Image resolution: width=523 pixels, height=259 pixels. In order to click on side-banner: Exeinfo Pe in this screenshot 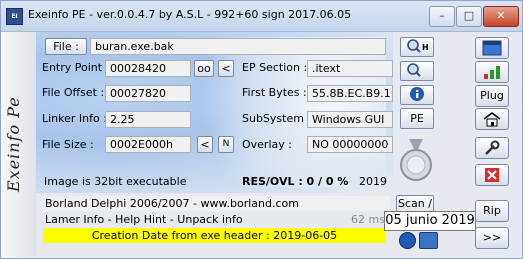, I will do `click(18, 145)`.